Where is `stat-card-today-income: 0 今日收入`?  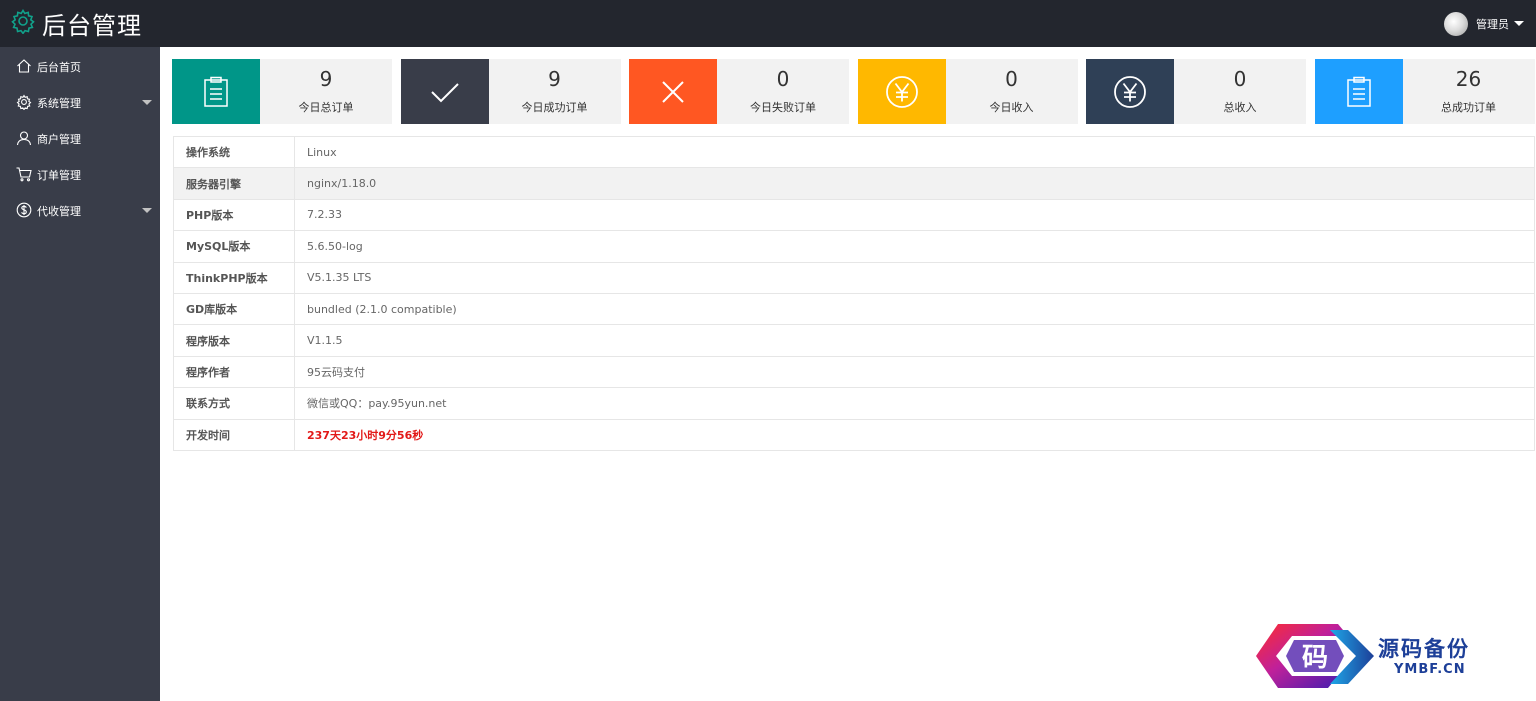
stat-card-today-income: 0 今日收入 is located at coordinates (967, 91).